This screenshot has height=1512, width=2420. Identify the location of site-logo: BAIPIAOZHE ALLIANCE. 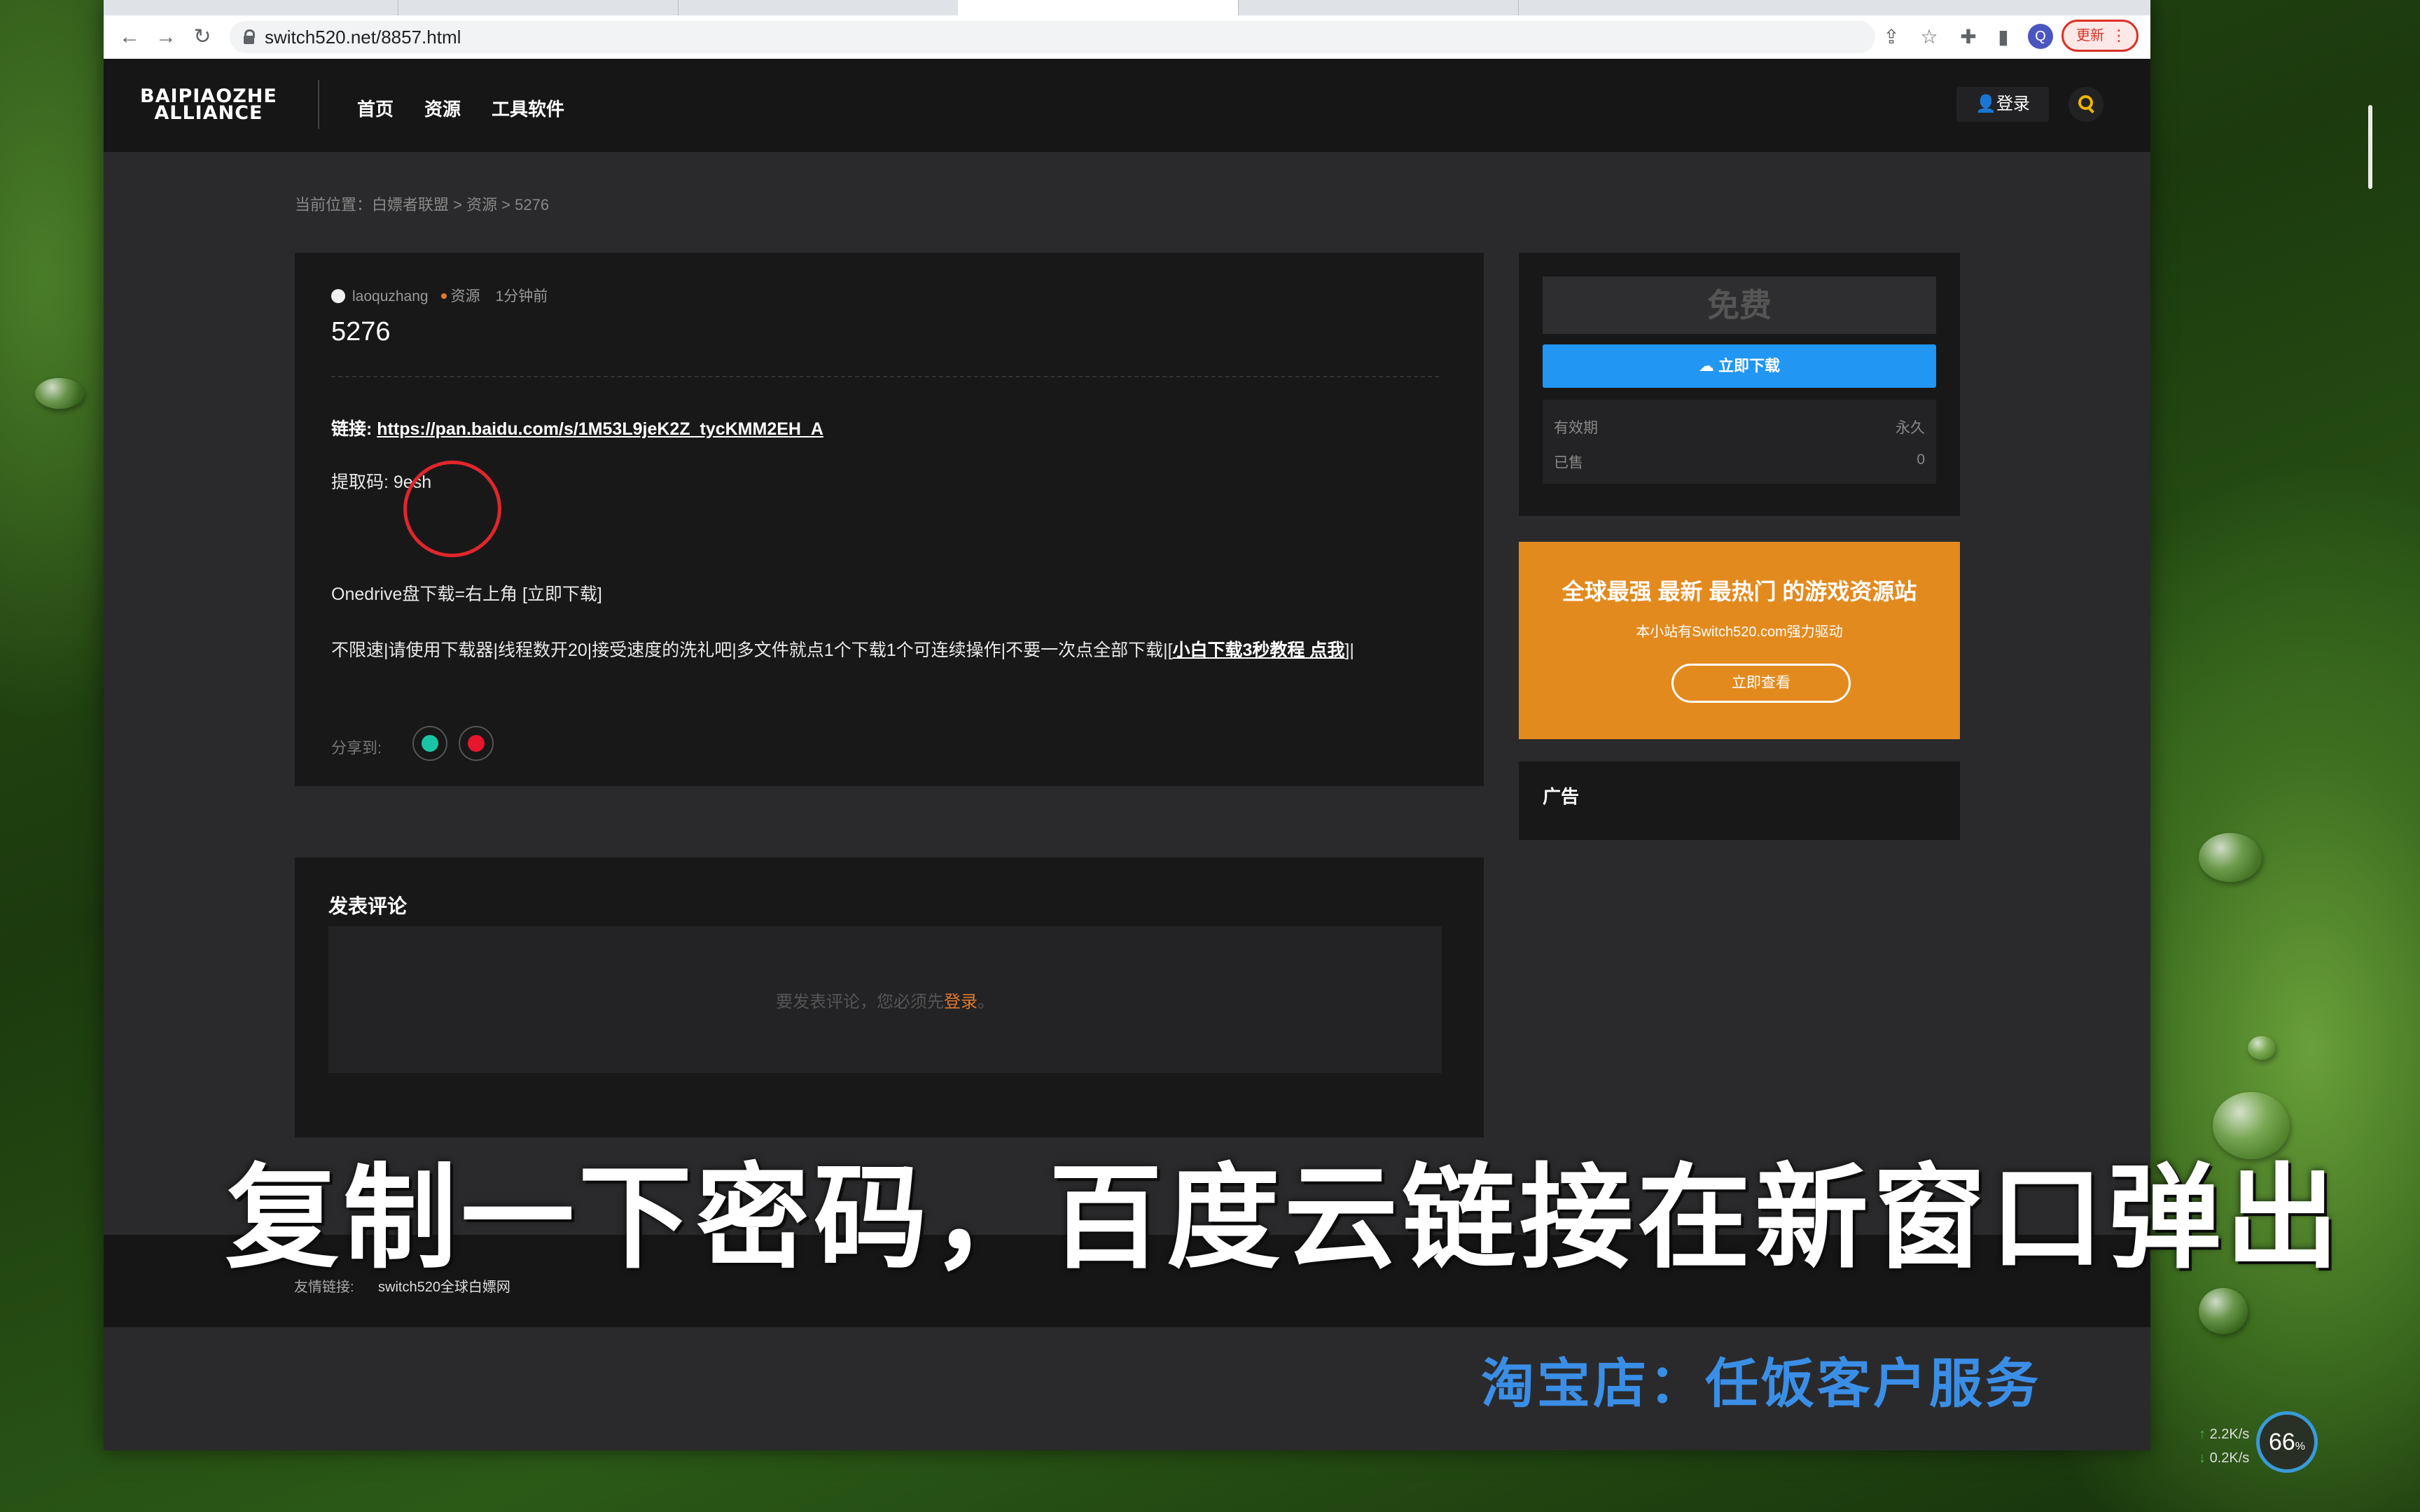
(209, 105).